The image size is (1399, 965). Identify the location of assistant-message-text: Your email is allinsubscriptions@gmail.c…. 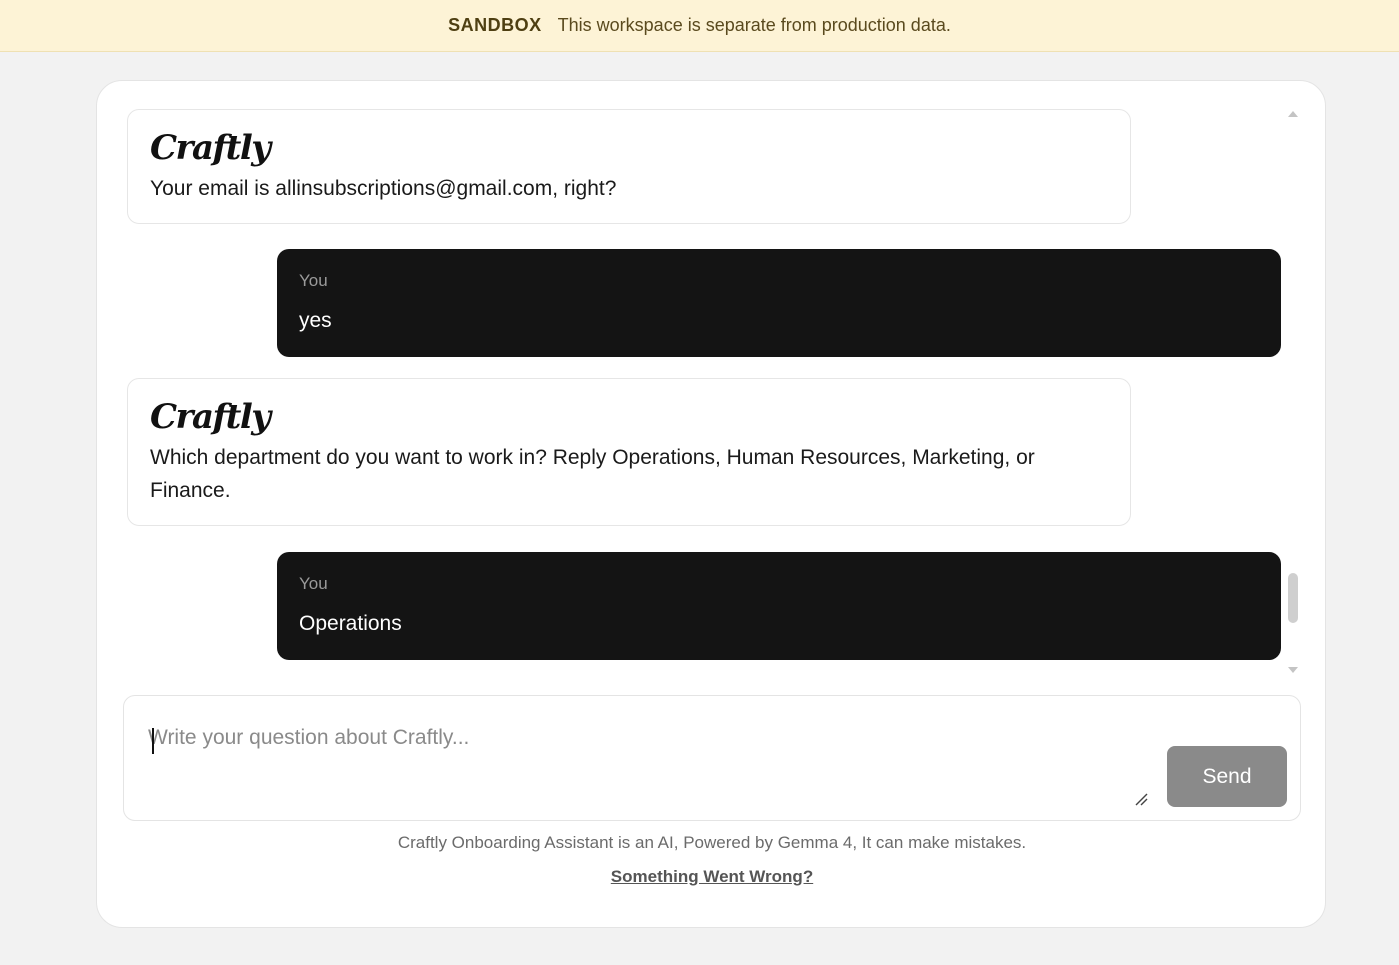
(383, 188).